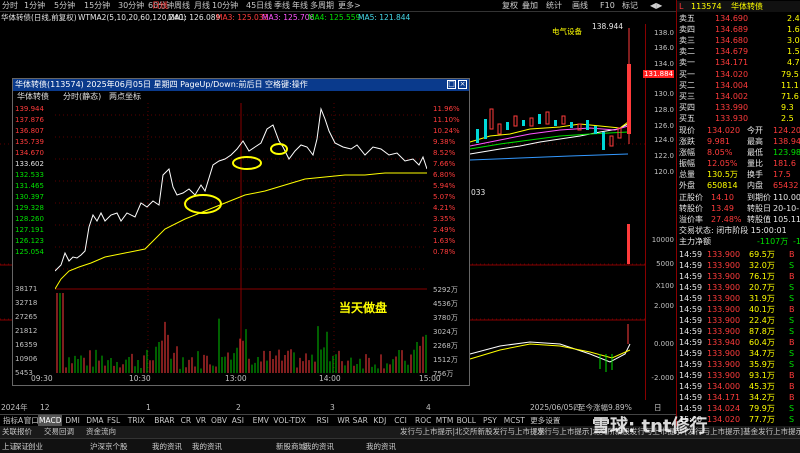  Describe the element at coordinates (300, 6) in the screenshot. I see `period-tab: 年线` at that location.